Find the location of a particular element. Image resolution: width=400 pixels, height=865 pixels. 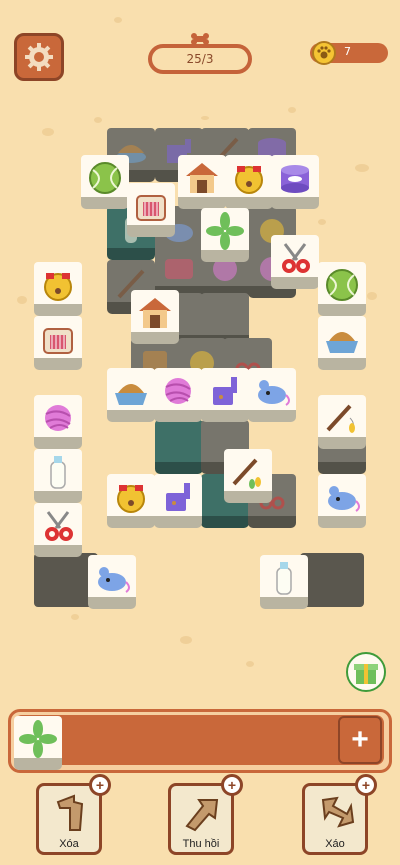

undo-label: Xóa is located at coordinates (69, 844).